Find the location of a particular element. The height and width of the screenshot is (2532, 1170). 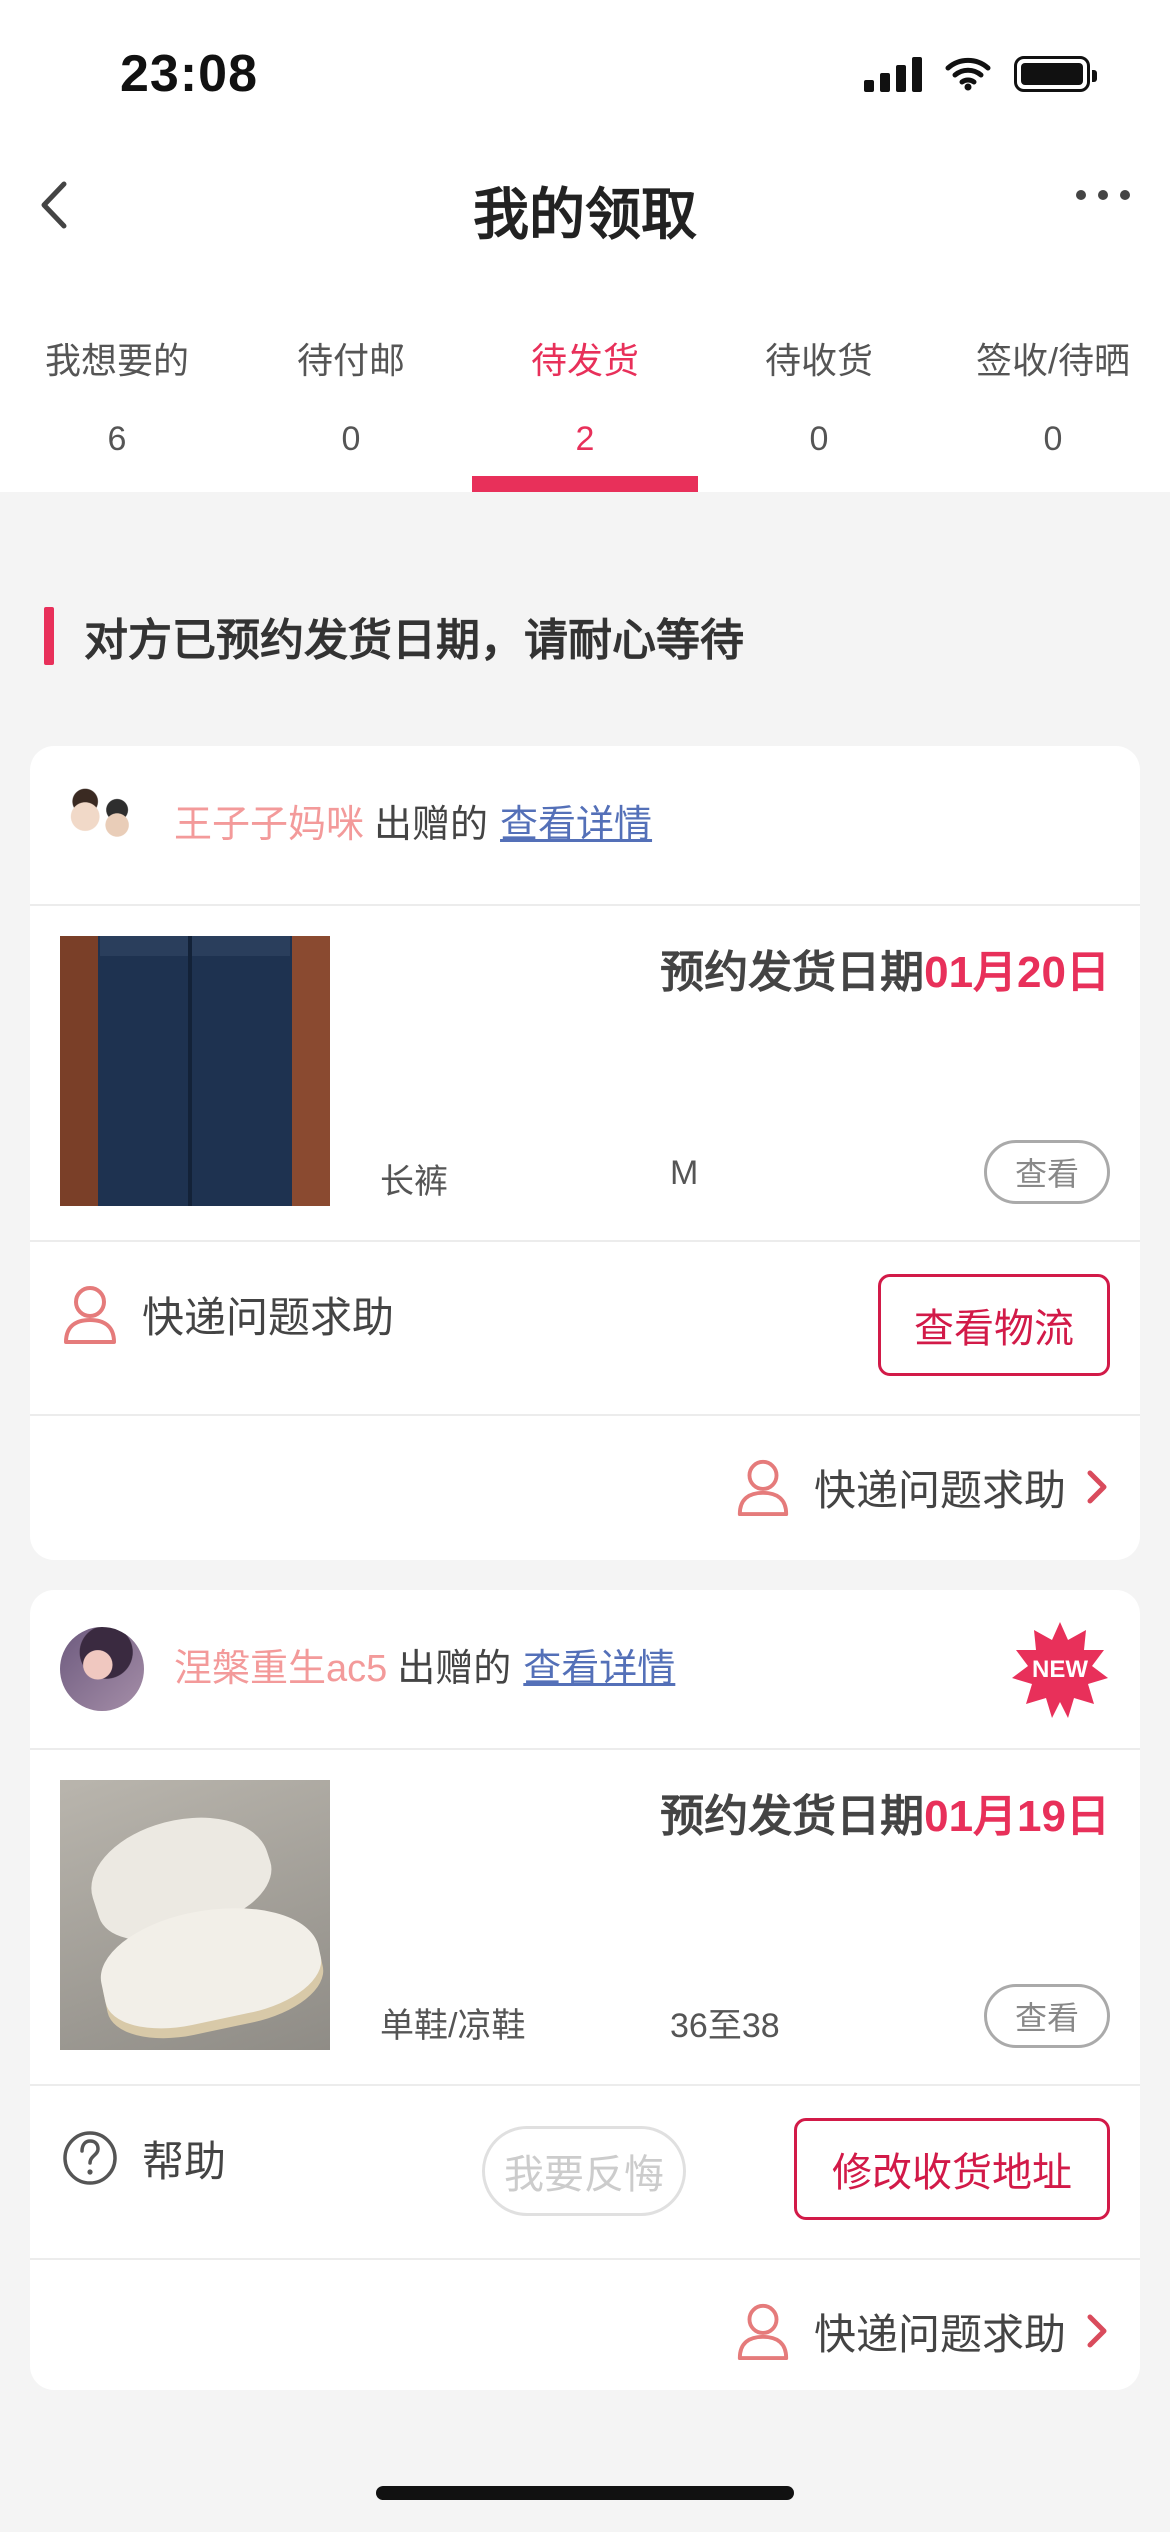

donor-line: 王子子妈咪 出赠的 查看详情 is located at coordinates (413, 825).